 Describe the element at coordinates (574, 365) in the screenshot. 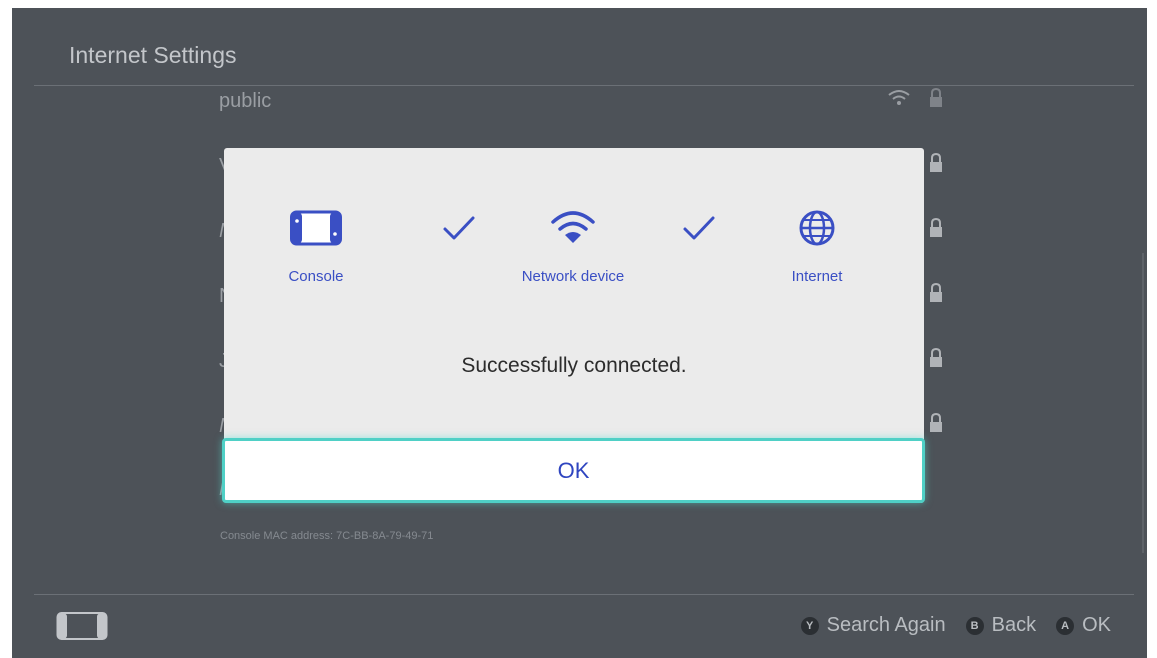

I see `connection-status-message: Successfully connected.` at that location.